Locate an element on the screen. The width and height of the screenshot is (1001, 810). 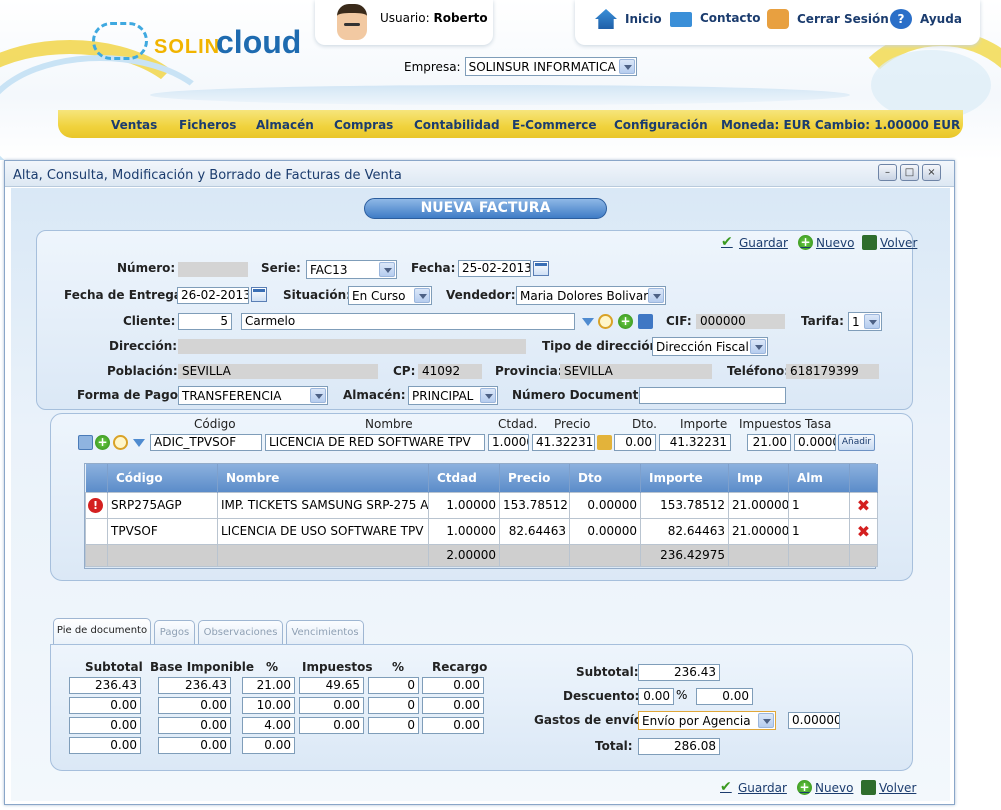
footer-pct-1: 21.00 is located at coordinates (268, 685).